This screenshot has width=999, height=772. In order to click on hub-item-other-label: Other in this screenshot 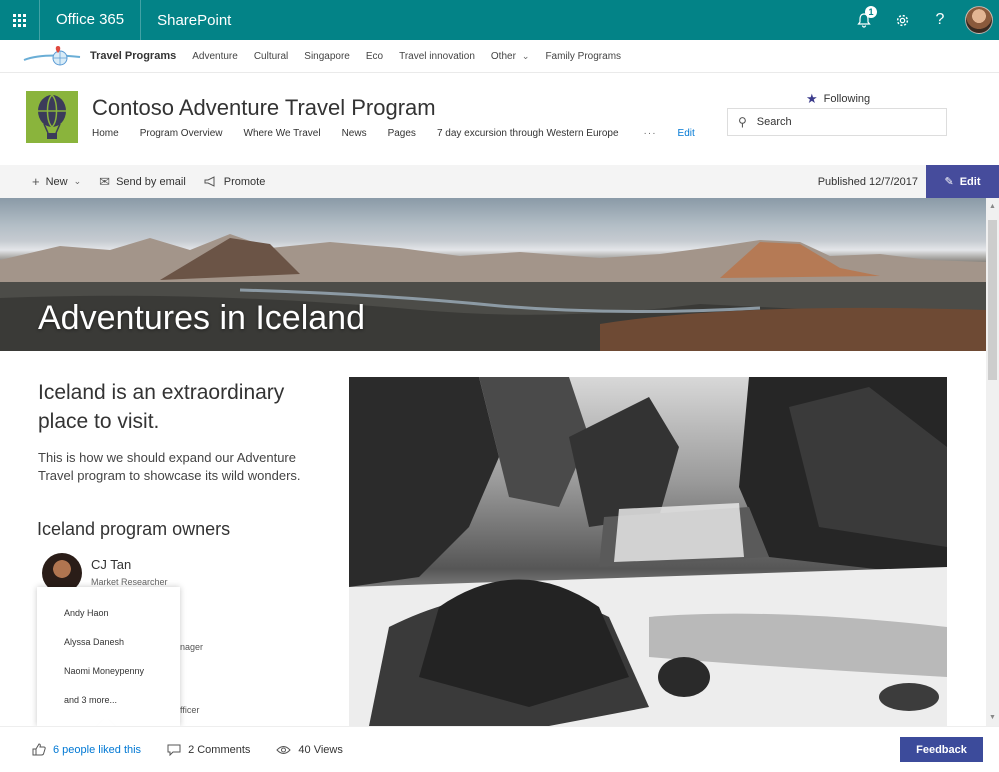, I will do `click(503, 56)`.